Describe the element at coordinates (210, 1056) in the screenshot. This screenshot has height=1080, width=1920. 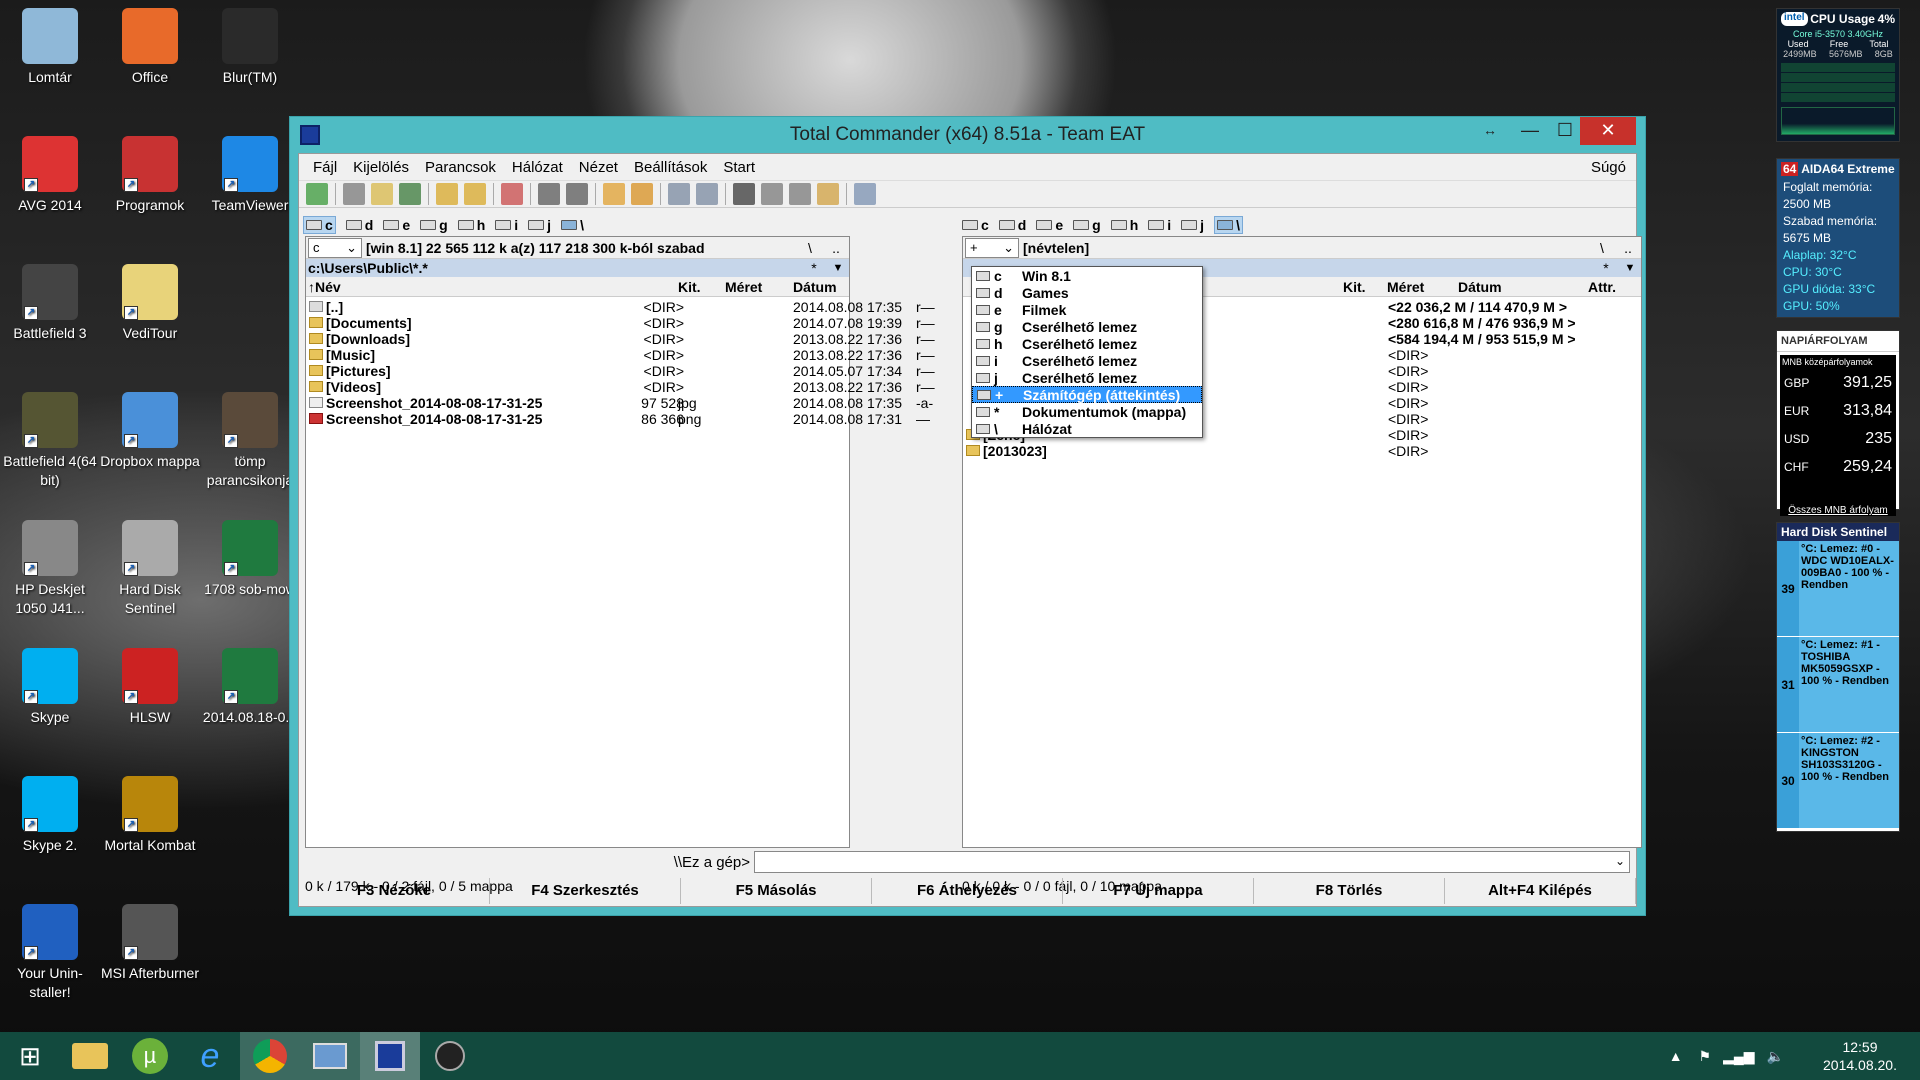
I see `taskbar-ie: e` at that location.